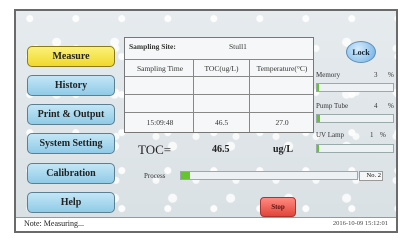 This screenshot has height=242, width=410. What do you see at coordinates (355, 148) in the screenshot?
I see `uv-lamp-bar` at bounding box center [355, 148].